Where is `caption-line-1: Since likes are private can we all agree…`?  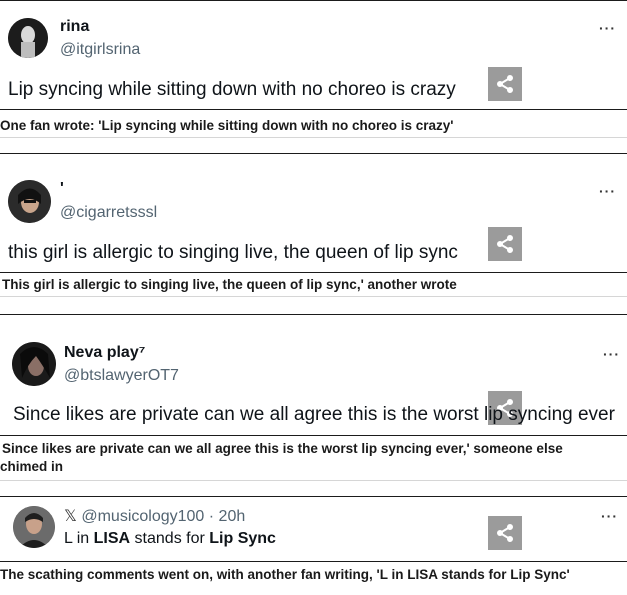 caption-line-1: Since likes are private can we all agree… is located at coordinates (282, 448).